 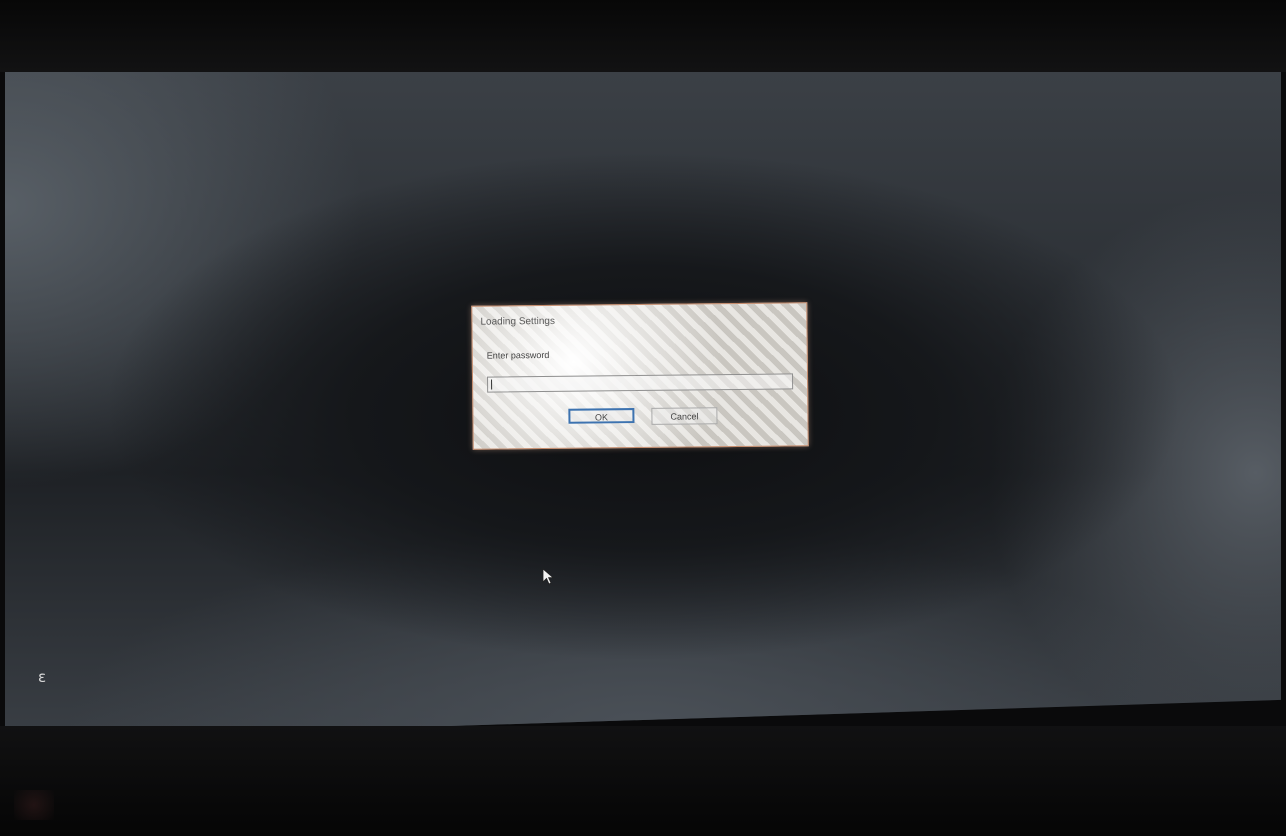 I want to click on mouse-pointer-icon, so click(x=548, y=576).